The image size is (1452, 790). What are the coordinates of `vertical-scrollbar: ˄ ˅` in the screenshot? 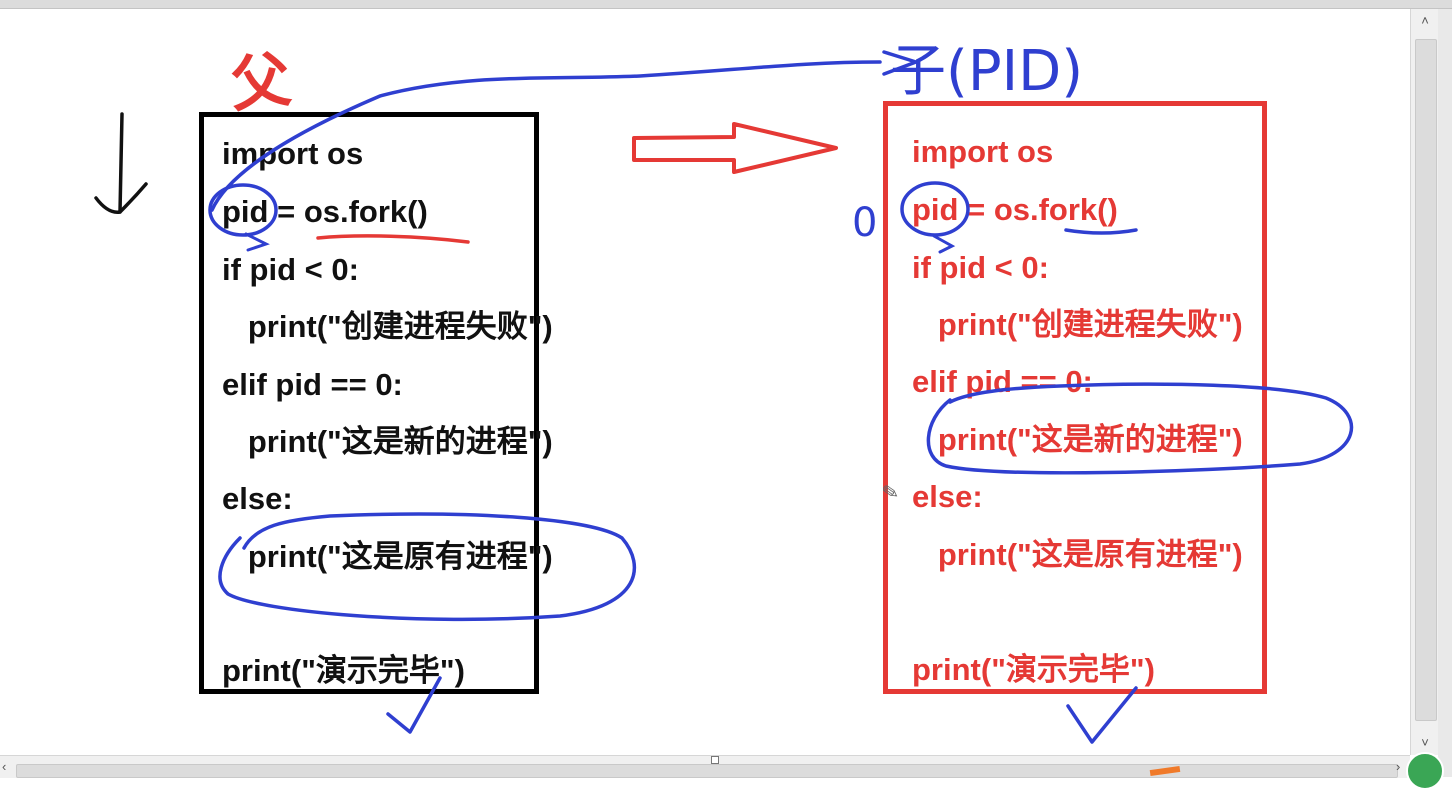 It's located at (1424, 382).